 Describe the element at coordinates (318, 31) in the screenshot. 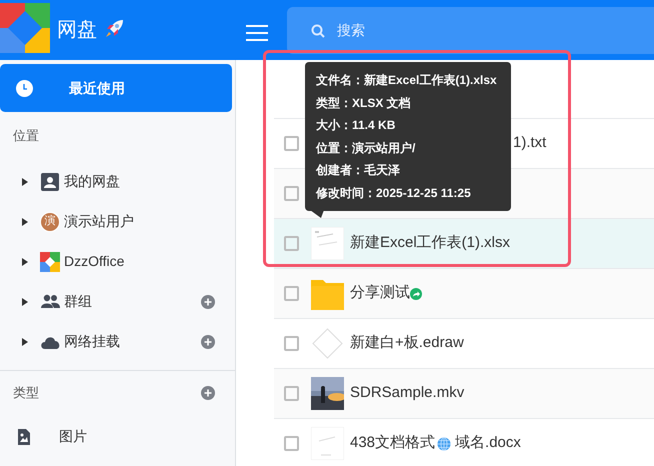

I see `search-icon` at that location.